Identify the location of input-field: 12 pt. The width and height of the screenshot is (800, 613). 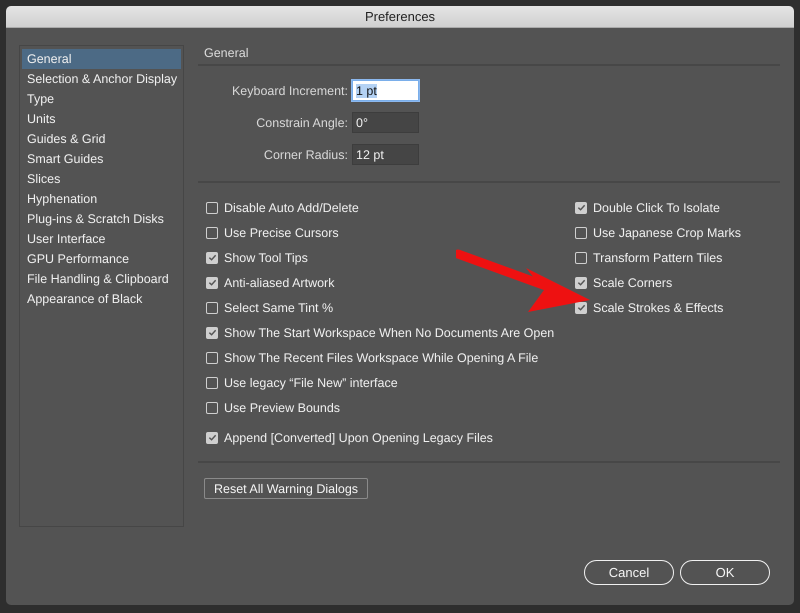
(385, 154).